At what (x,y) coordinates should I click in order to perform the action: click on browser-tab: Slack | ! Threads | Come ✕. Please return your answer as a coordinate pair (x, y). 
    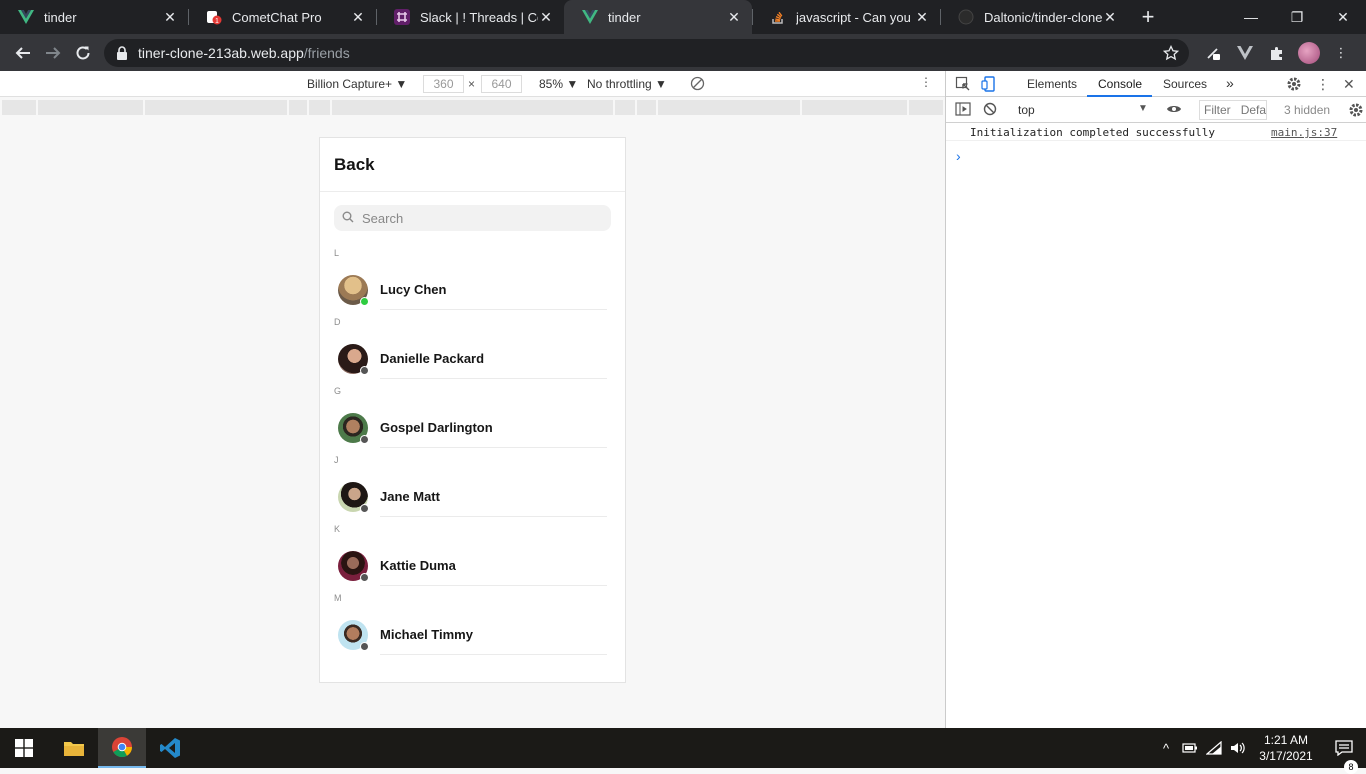
    Looking at the image, I should click on (470, 17).